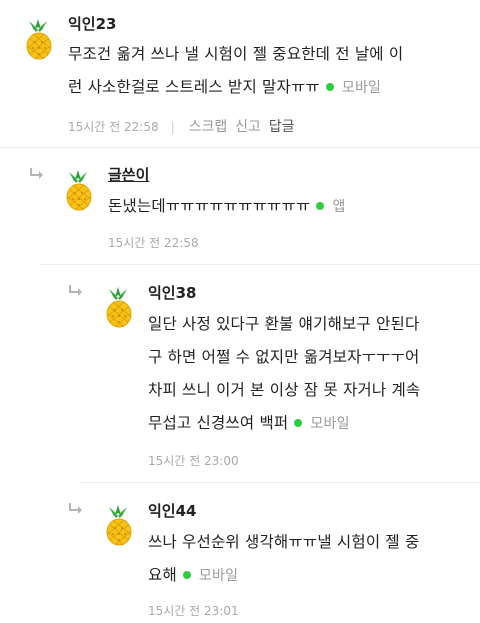 This screenshot has width=480, height=623. Describe the element at coordinates (193, 461) in the screenshot. I see `comment-timestamp: 15시간 전 23:00` at that location.